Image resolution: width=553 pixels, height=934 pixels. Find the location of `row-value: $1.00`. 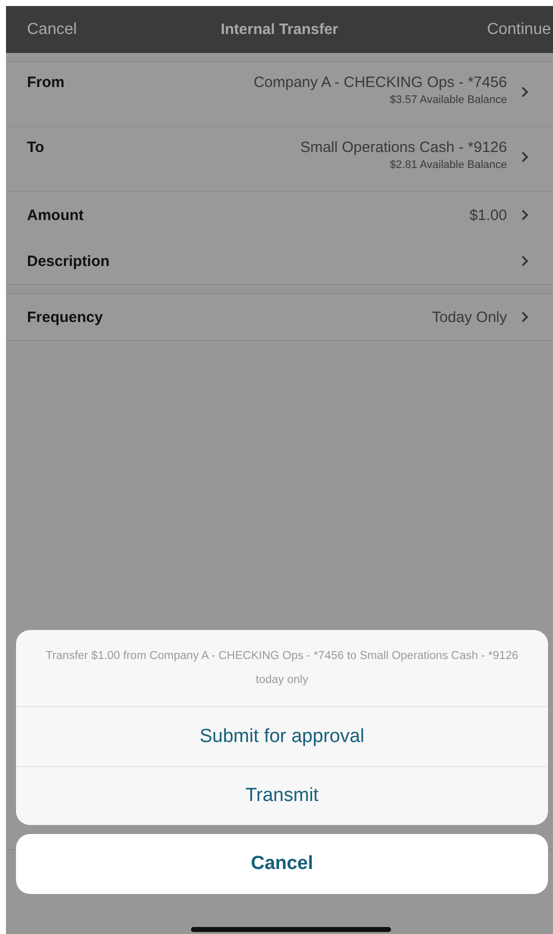

row-value: $1.00 is located at coordinates (488, 215).